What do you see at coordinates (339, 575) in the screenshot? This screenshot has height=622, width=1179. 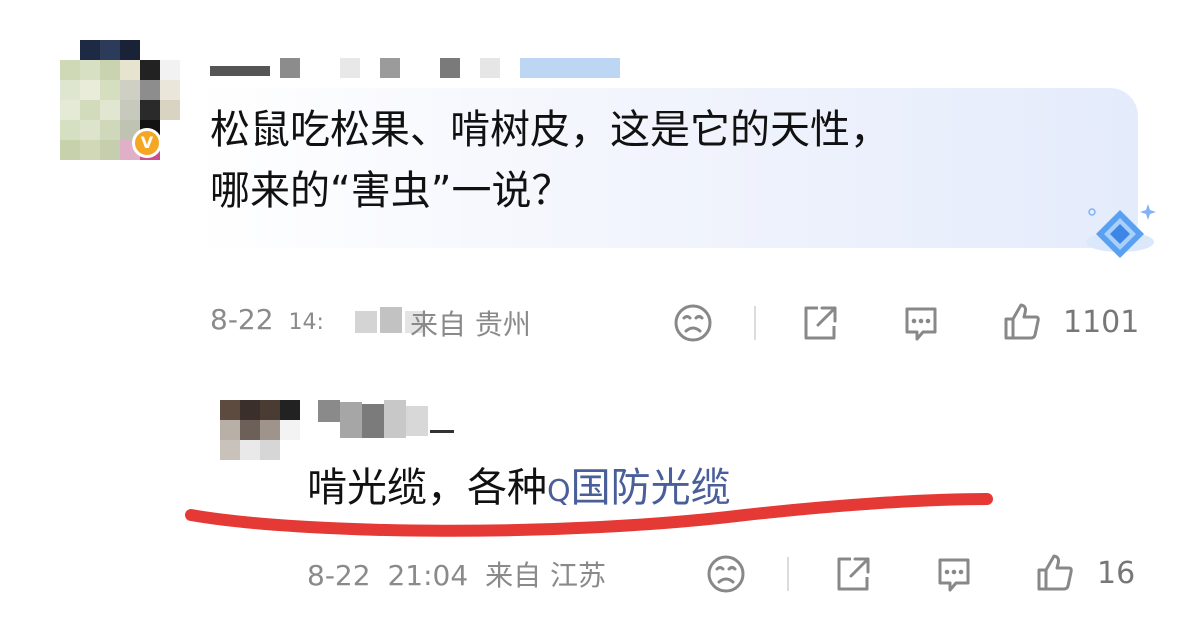 I see `reply-date: 8-22` at bounding box center [339, 575].